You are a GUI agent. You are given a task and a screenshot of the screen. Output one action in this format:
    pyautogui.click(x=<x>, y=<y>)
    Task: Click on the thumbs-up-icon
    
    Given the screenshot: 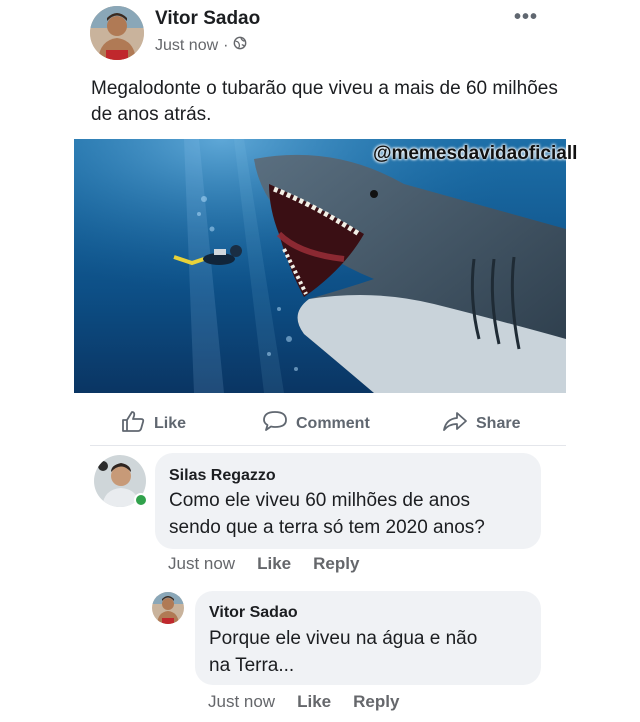 What is the action you would take?
    pyautogui.click(x=133, y=423)
    